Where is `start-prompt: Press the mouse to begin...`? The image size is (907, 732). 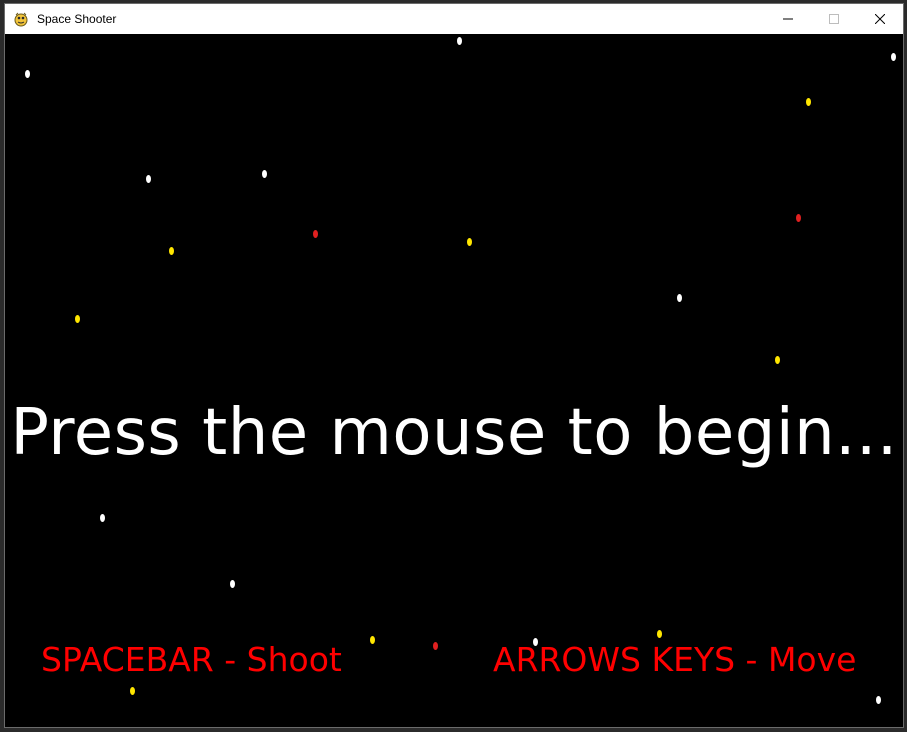
start-prompt: Press the mouse to begin... is located at coordinates (454, 433).